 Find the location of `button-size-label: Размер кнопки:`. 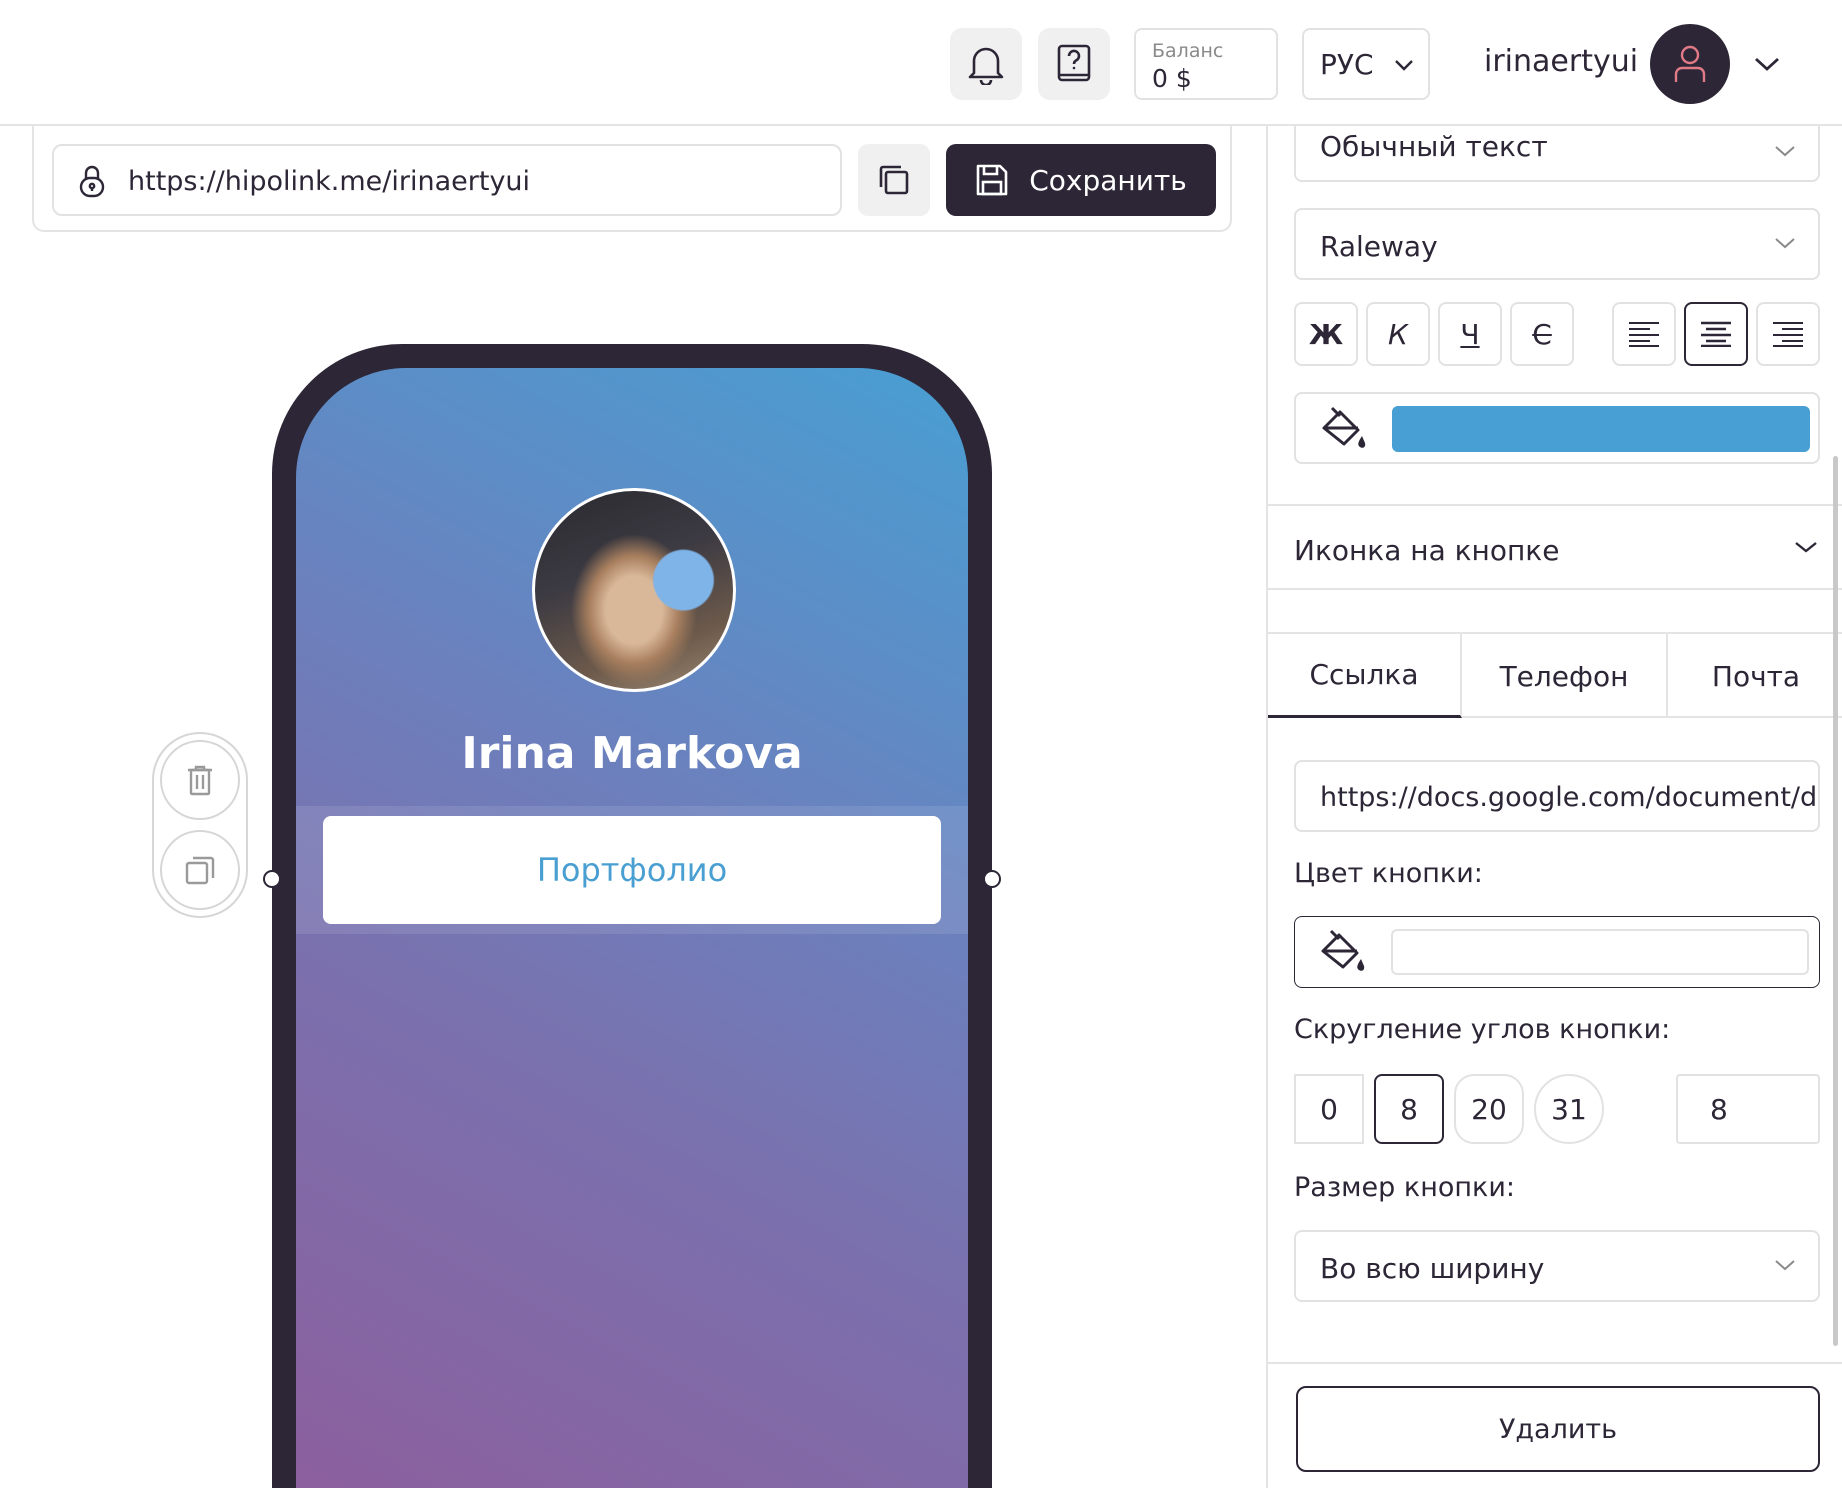

button-size-label: Размер кнопки: is located at coordinates (1404, 1187).